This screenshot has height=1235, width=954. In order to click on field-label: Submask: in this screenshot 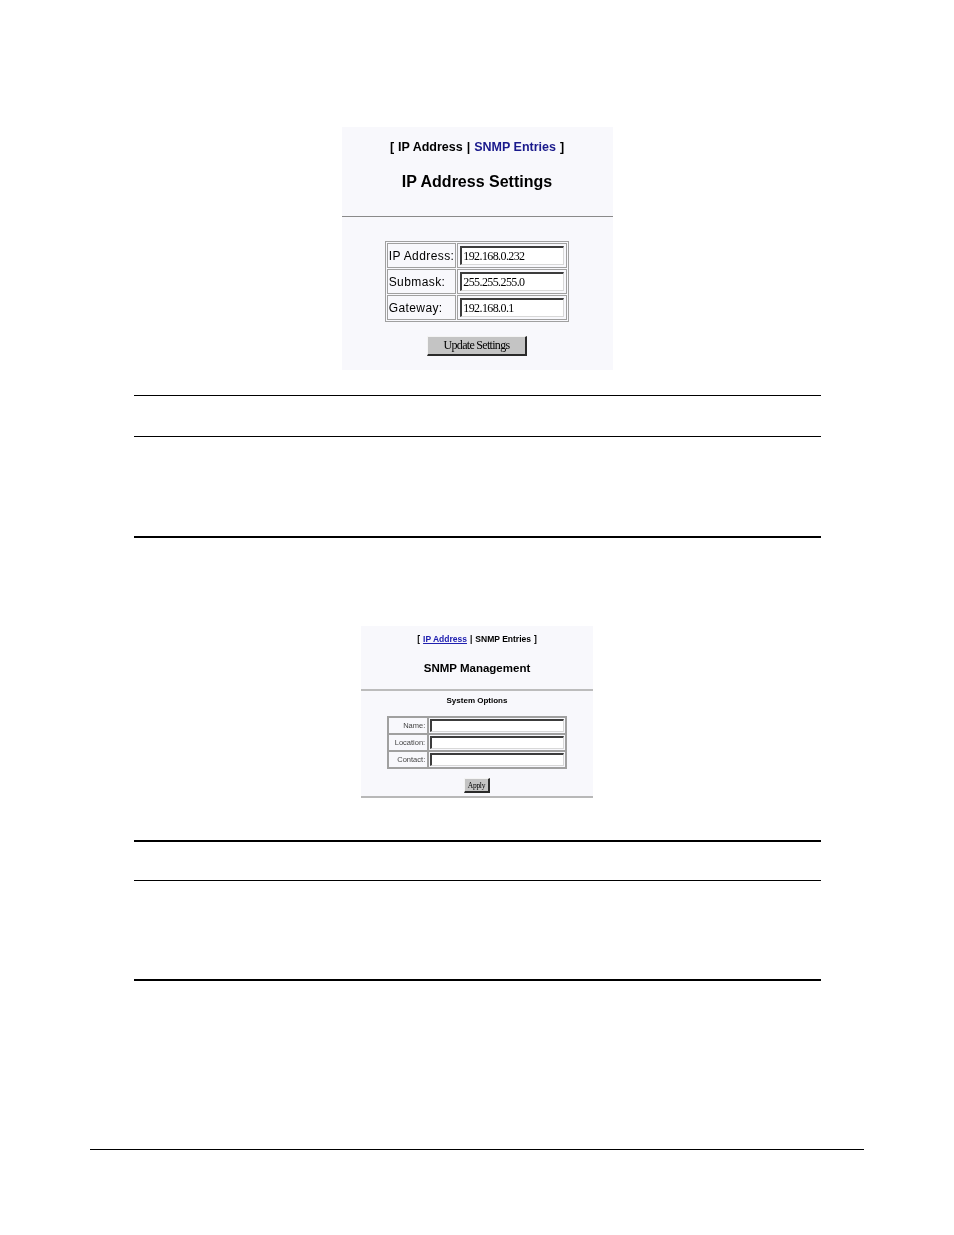, I will do `click(417, 281)`.